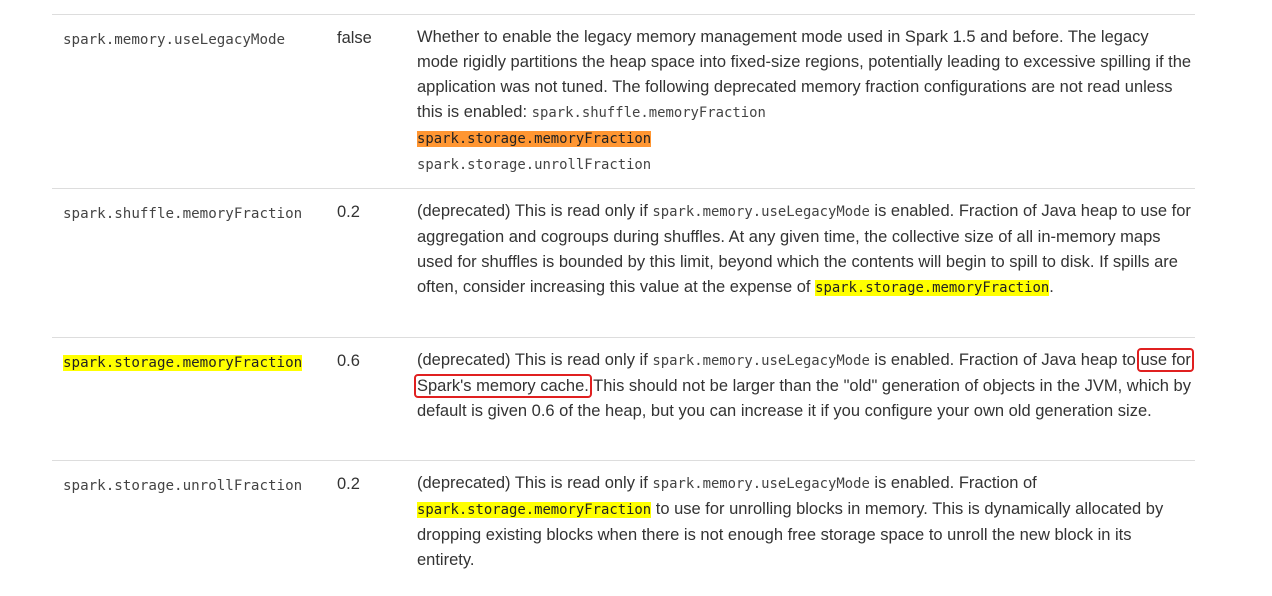  Describe the element at coordinates (534, 139) in the screenshot. I see `current-match-highlight: spark.storage.memoryFraction` at that location.